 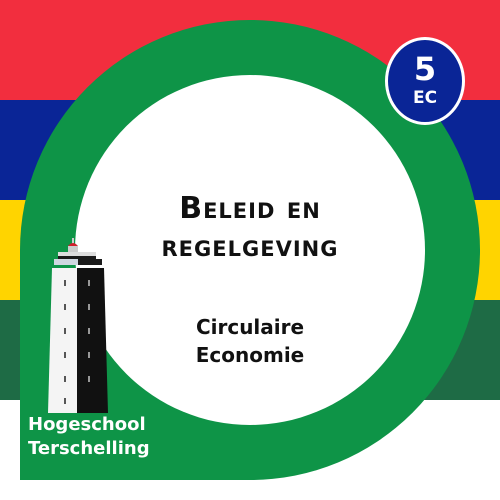 What do you see at coordinates (87, 424) in the screenshot?
I see `organization-line1: Hogeschool` at bounding box center [87, 424].